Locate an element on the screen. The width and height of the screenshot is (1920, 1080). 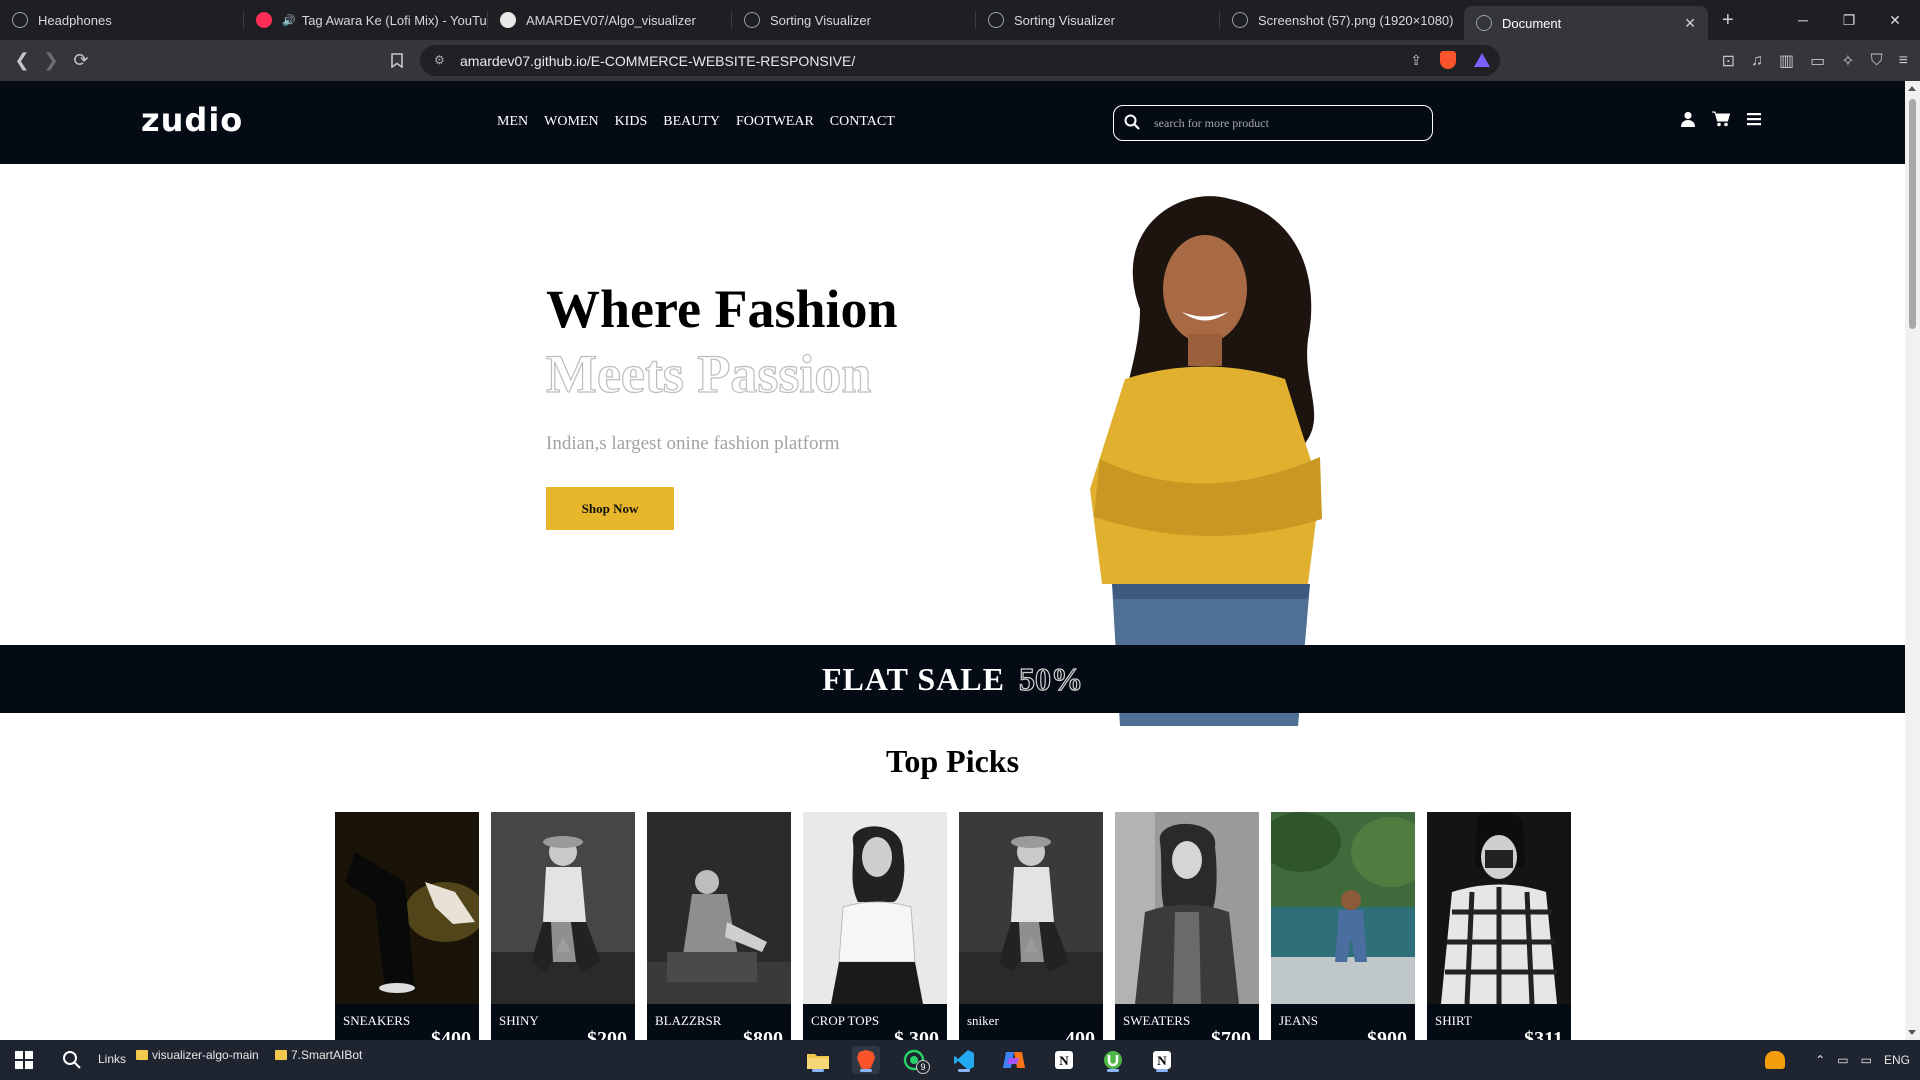
hero-title: Where Fashion is located at coordinates (722, 309).